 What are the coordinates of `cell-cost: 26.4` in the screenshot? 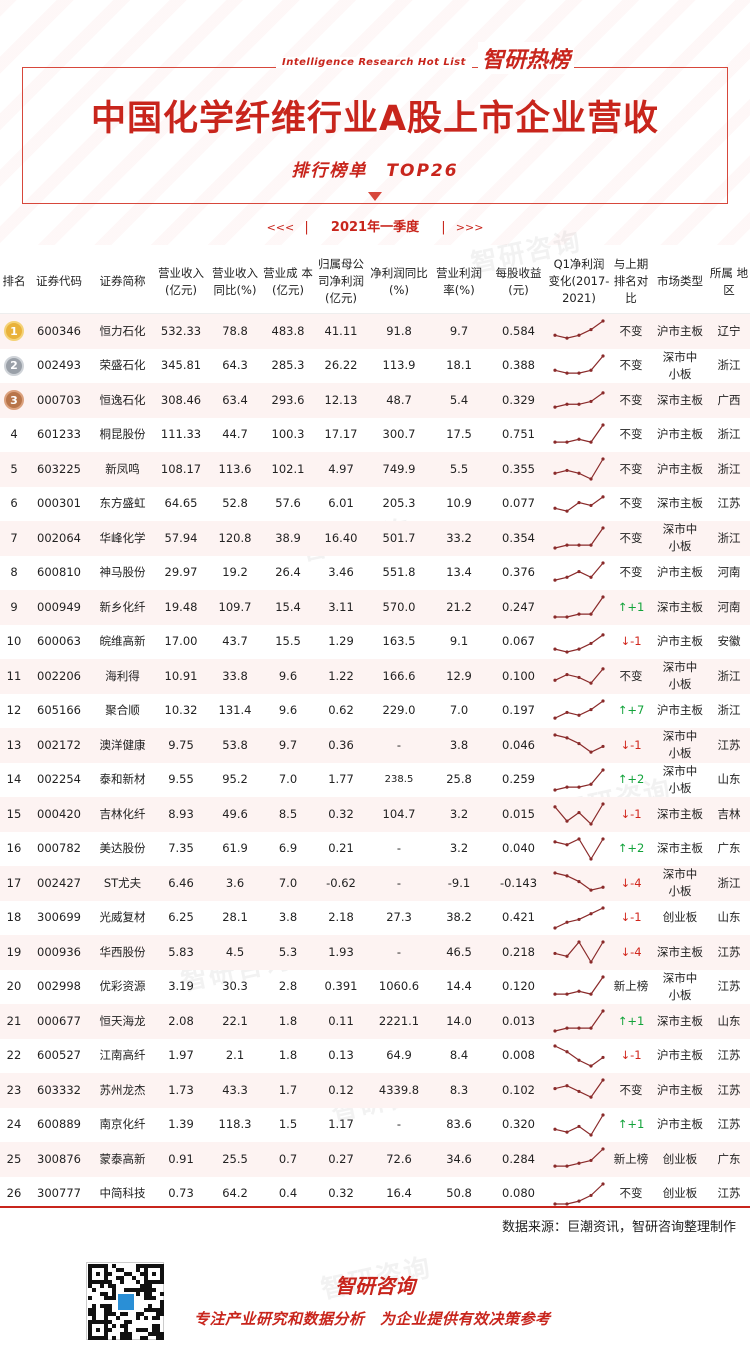 It's located at (288, 572).